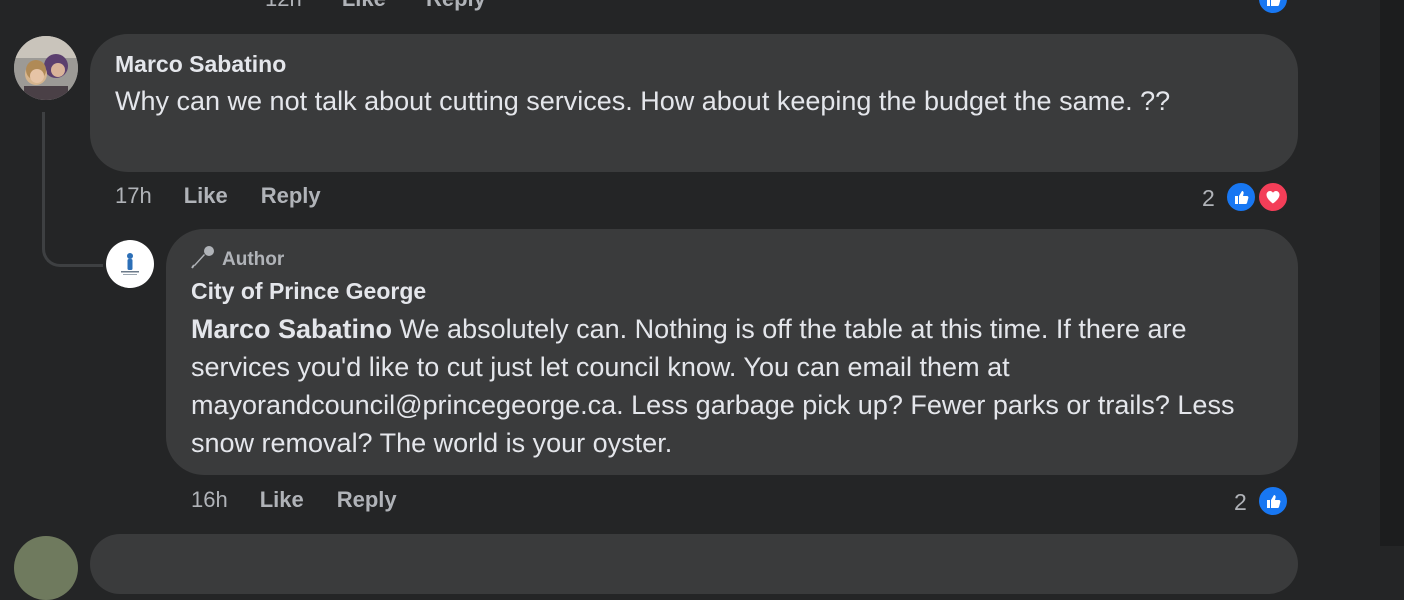 The image size is (1404, 600). I want to click on previous-reply-button: Reply, so click(456, 5).